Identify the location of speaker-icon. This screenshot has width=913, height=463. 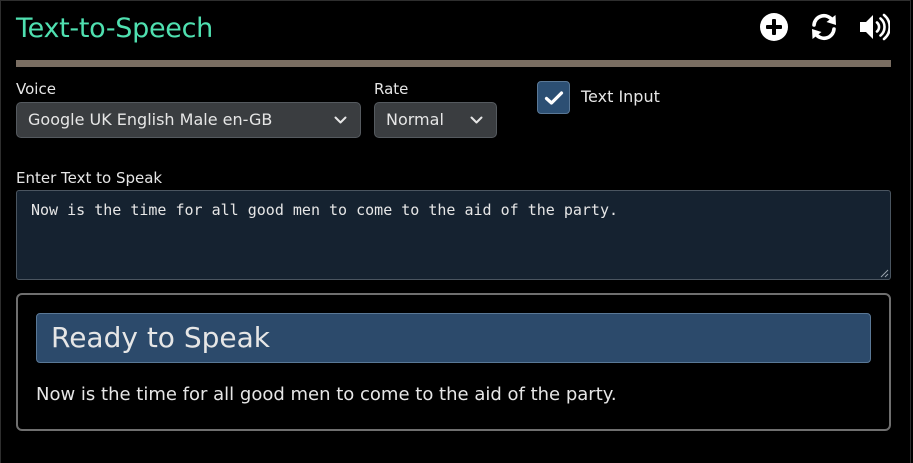
(875, 27).